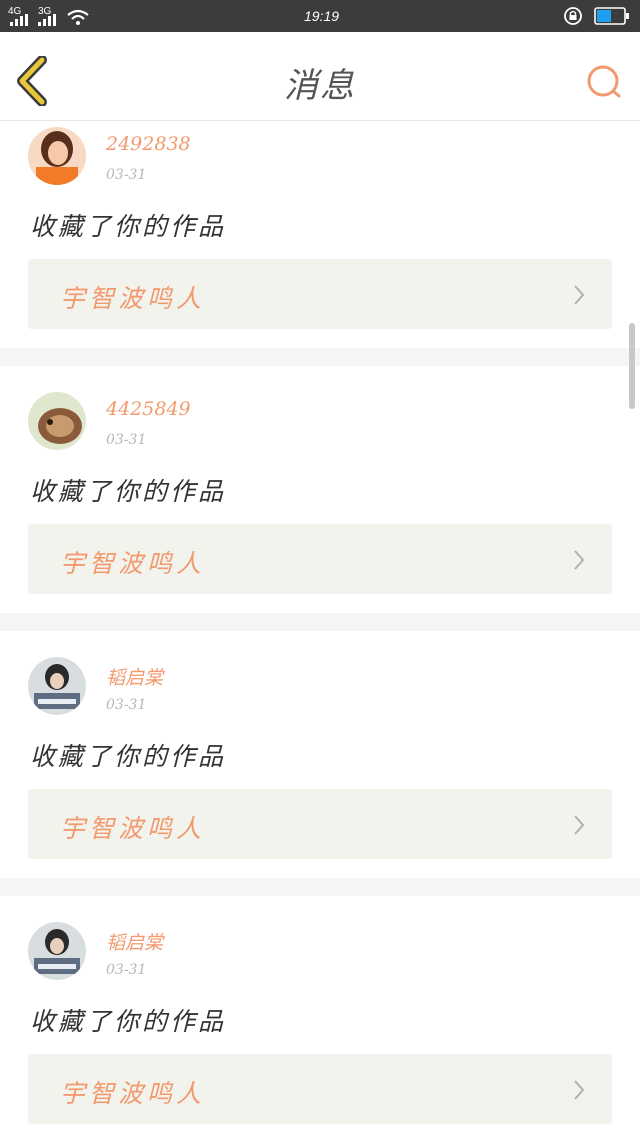  I want to click on wifi-icon, so click(78, 17).